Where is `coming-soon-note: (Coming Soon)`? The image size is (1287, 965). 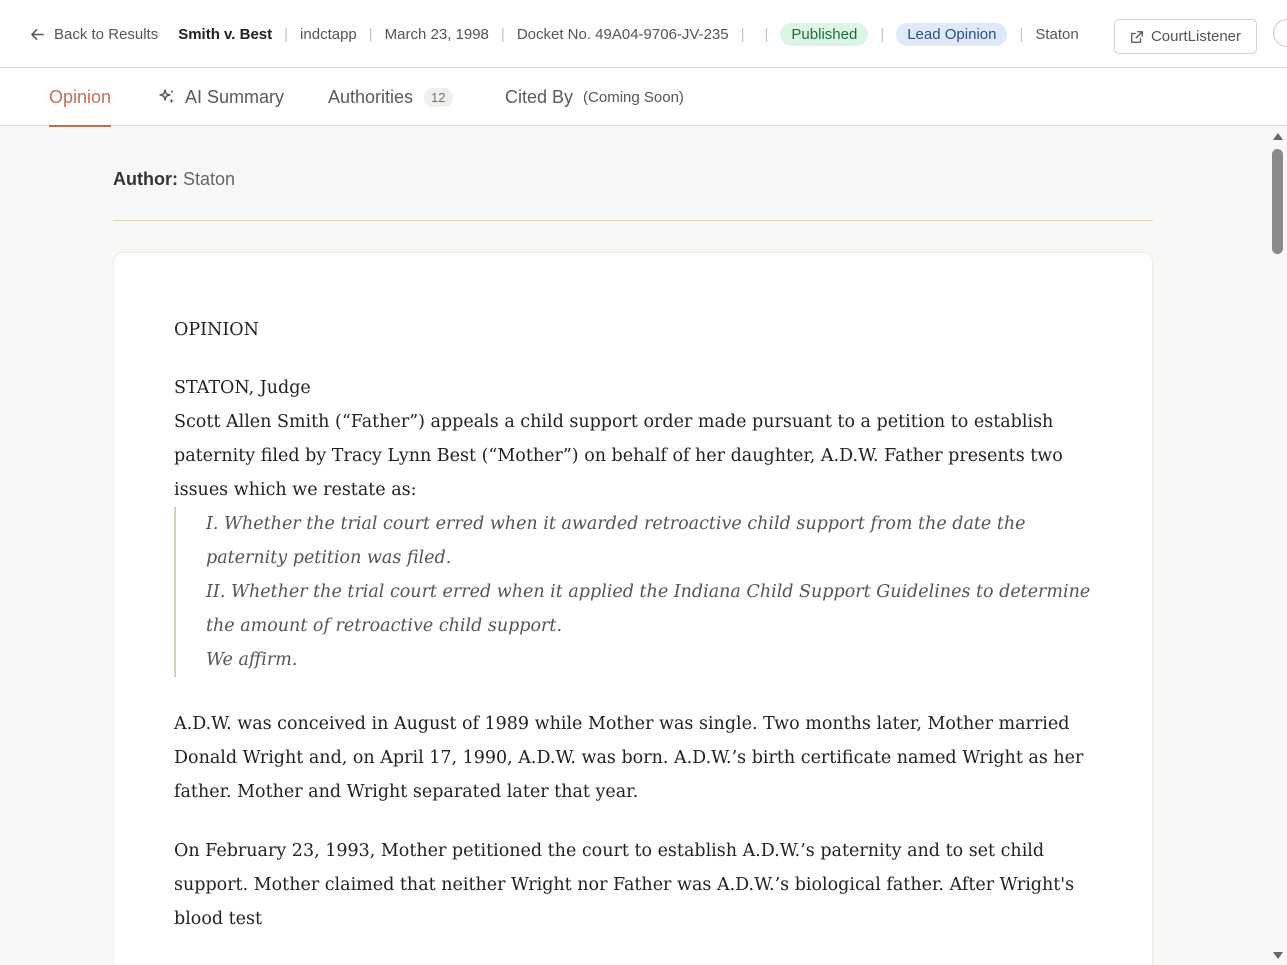 coming-soon-note: (Coming Soon) is located at coordinates (633, 97).